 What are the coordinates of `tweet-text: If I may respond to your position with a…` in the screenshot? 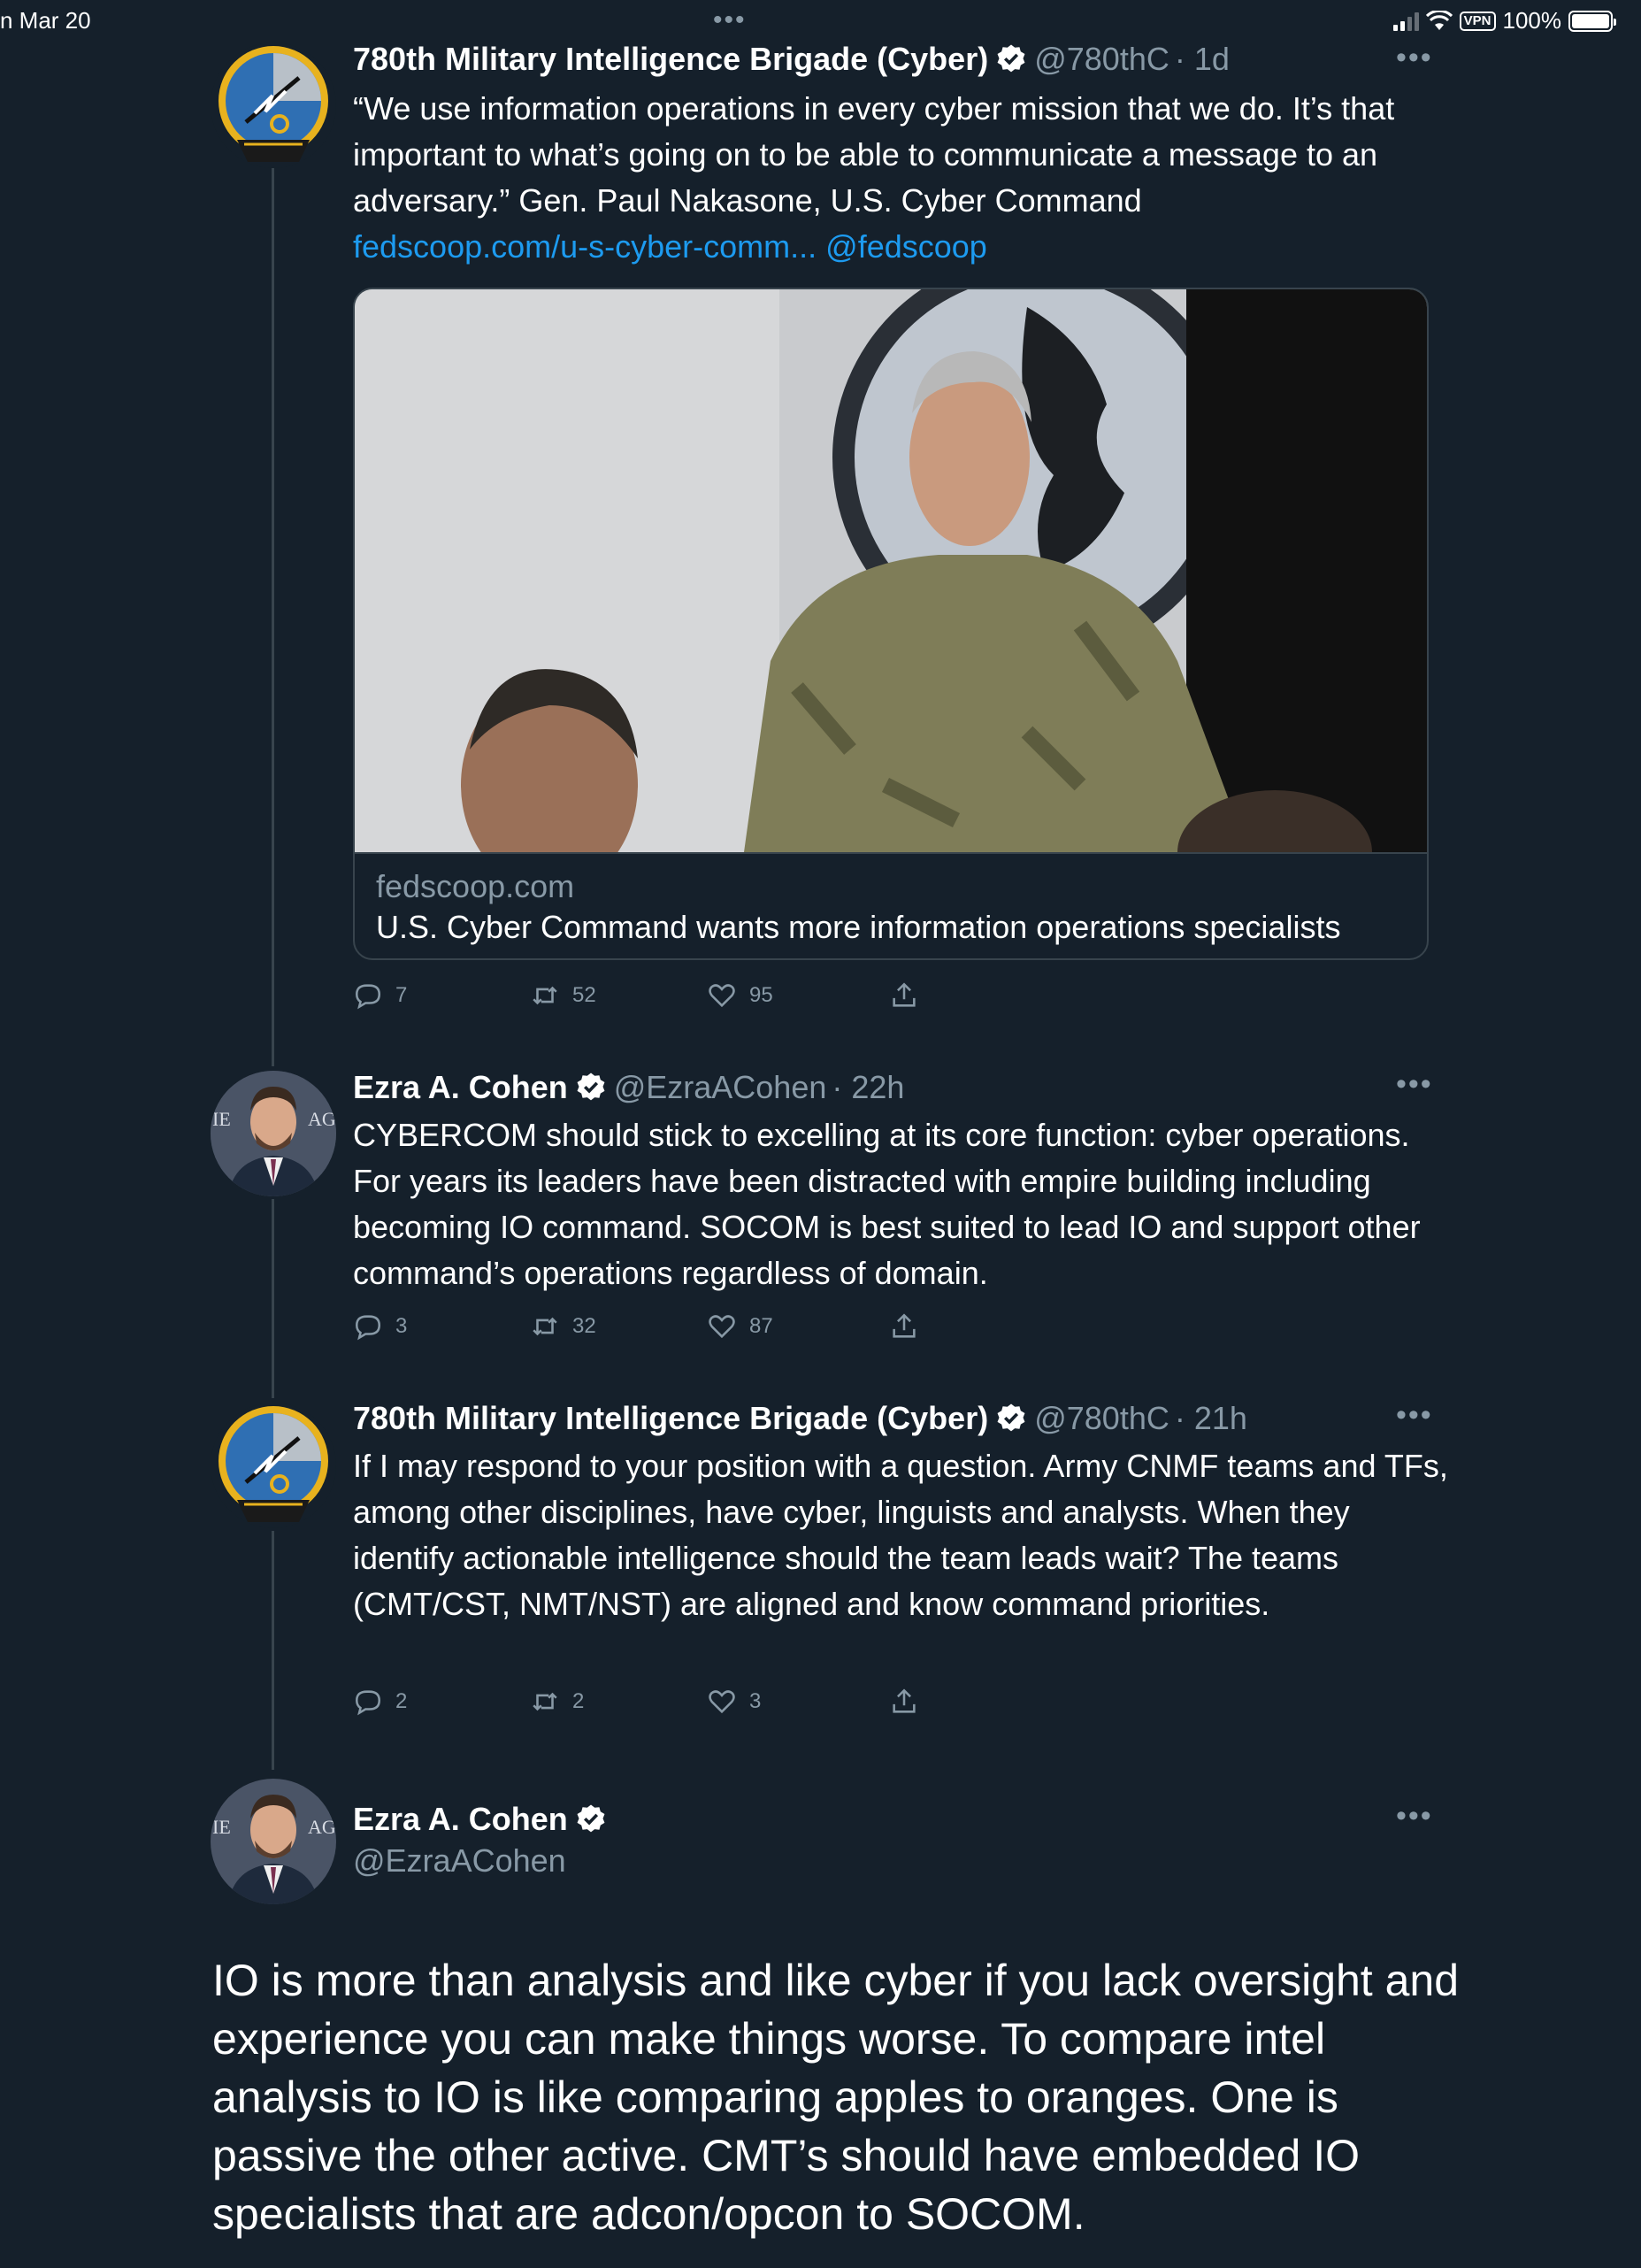 It's located at (901, 1535).